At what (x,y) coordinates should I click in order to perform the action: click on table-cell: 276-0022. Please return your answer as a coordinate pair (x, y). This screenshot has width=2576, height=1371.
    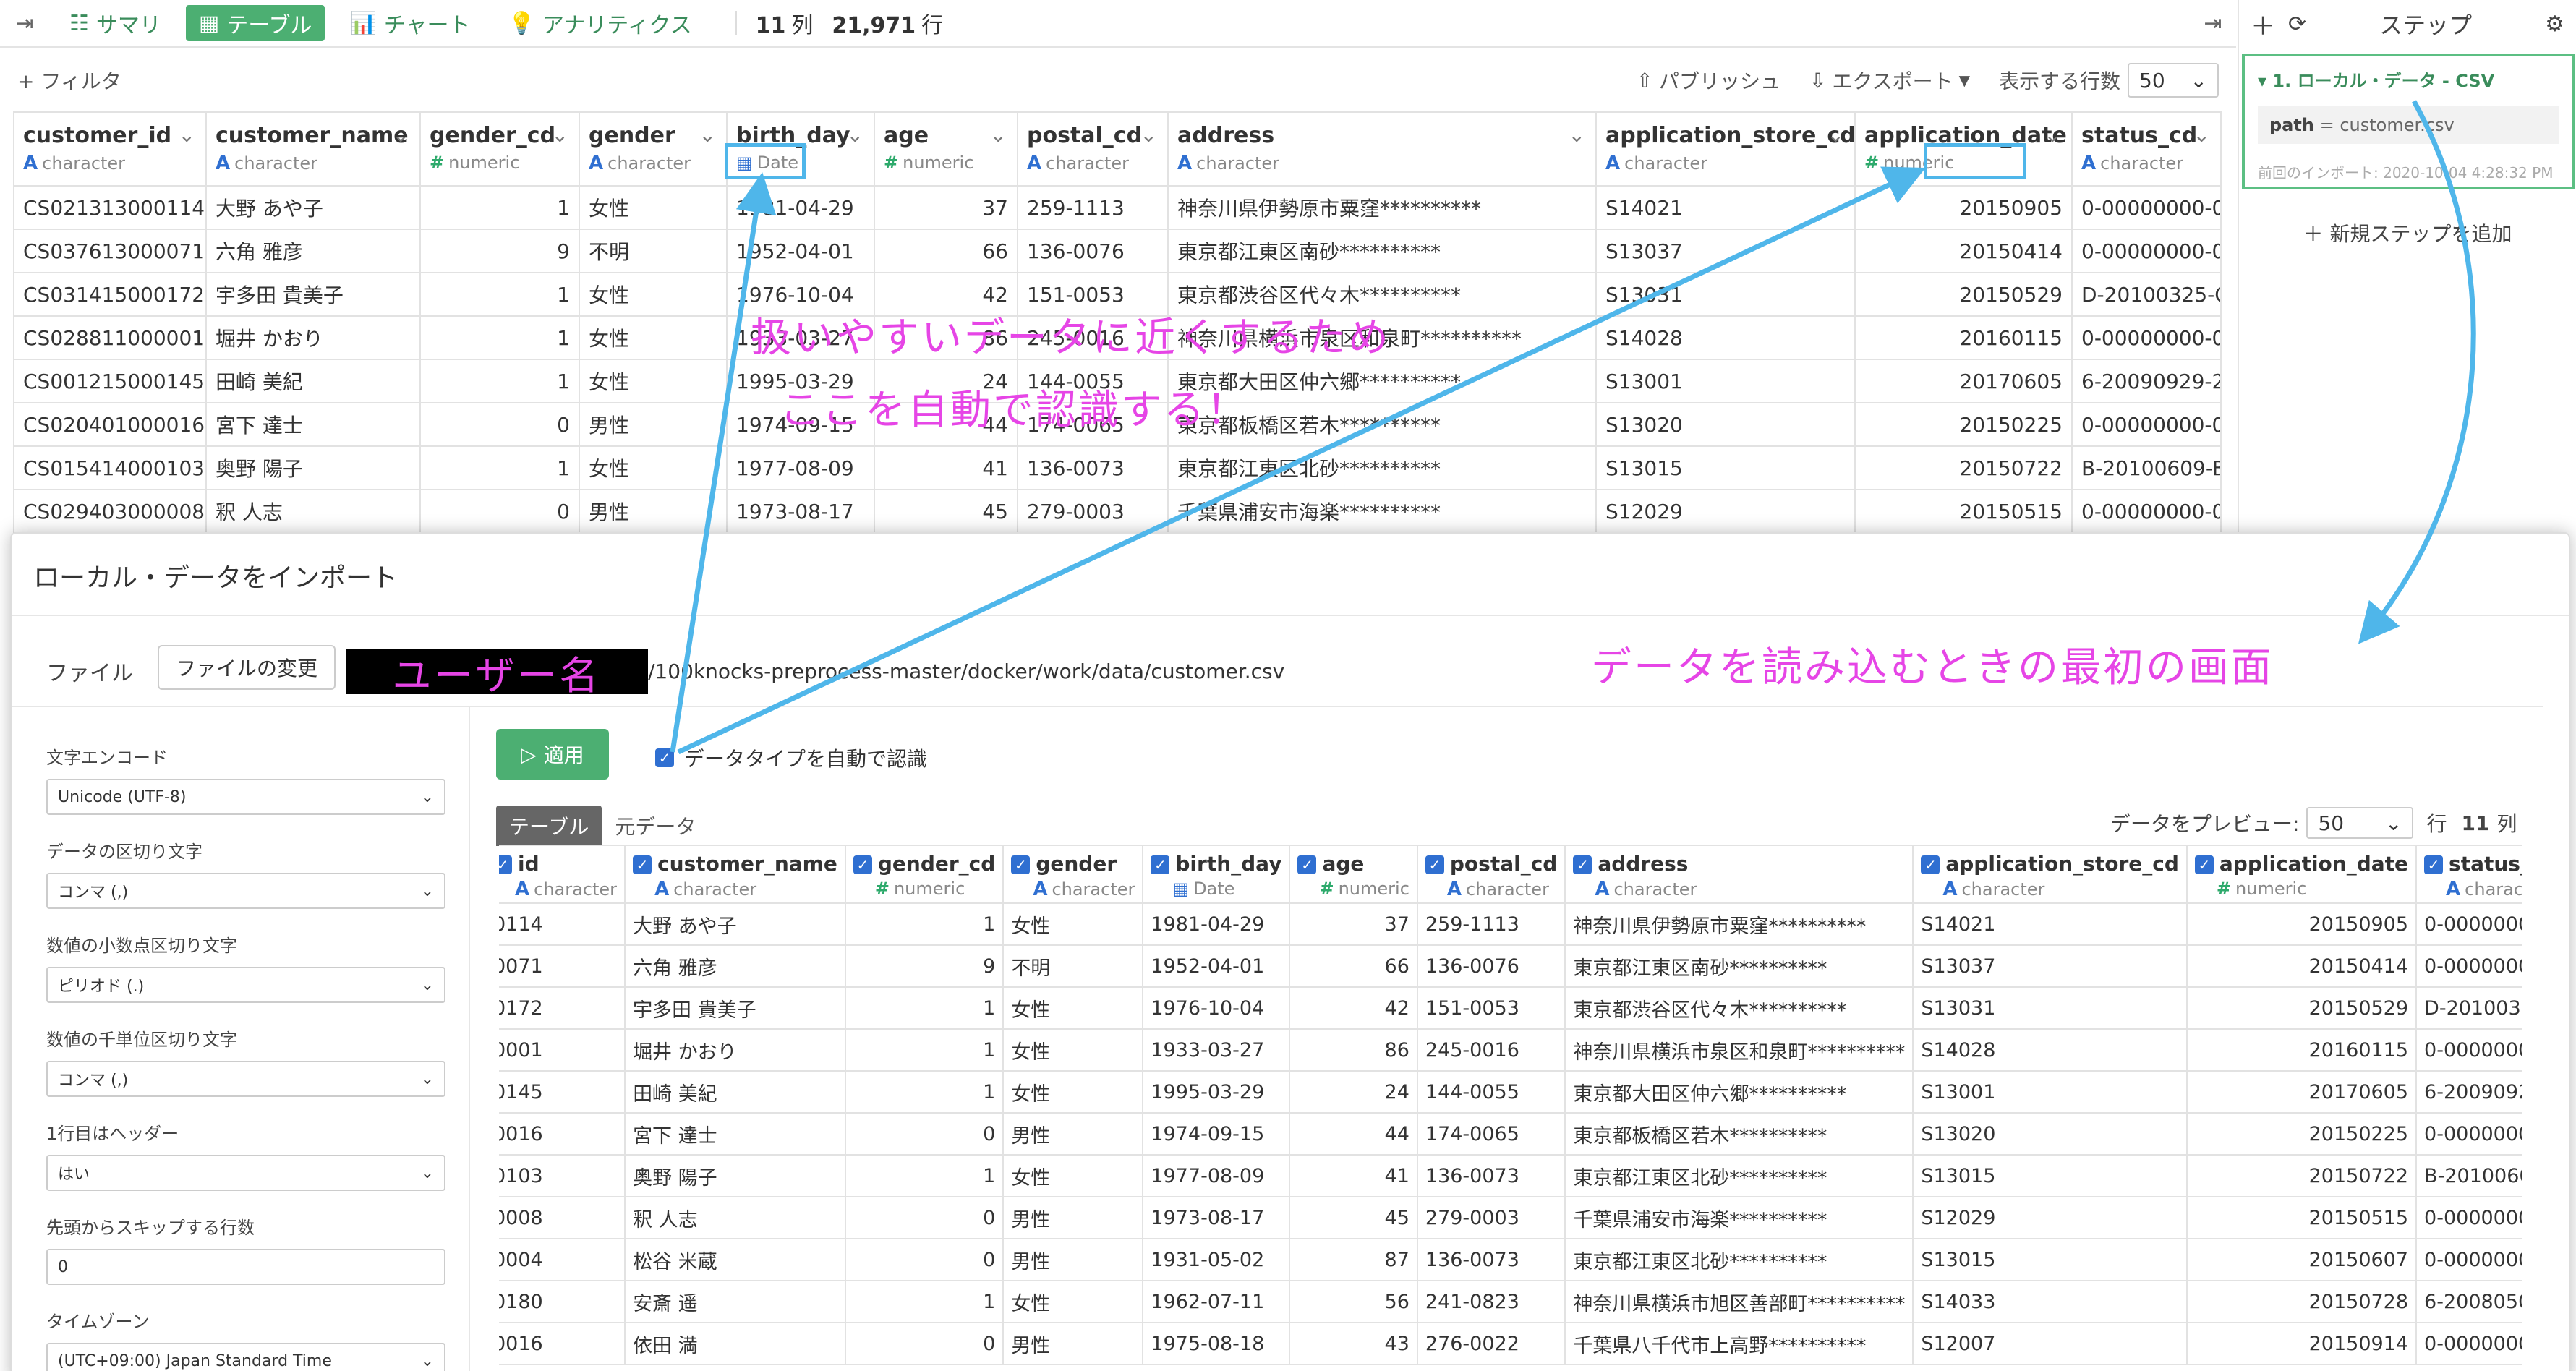
    Looking at the image, I should click on (1491, 1343).